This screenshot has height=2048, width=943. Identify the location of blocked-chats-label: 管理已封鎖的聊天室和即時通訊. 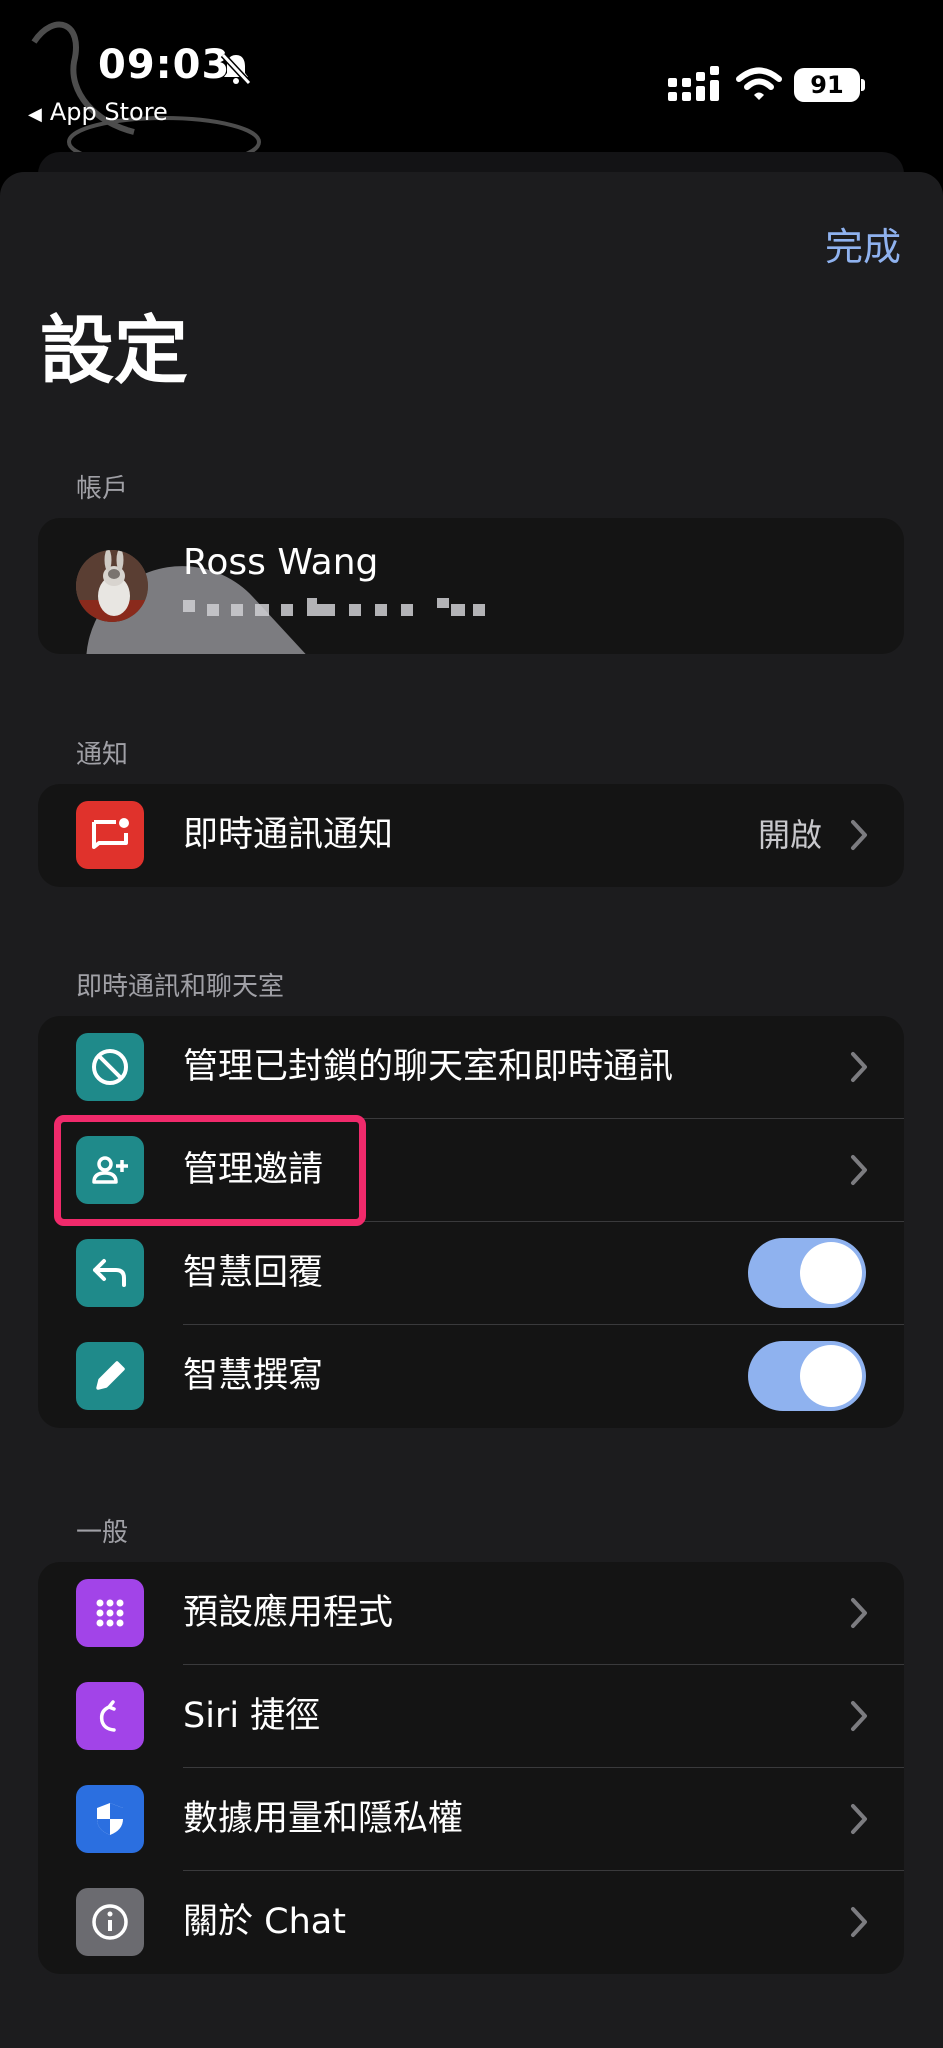
(428, 1067).